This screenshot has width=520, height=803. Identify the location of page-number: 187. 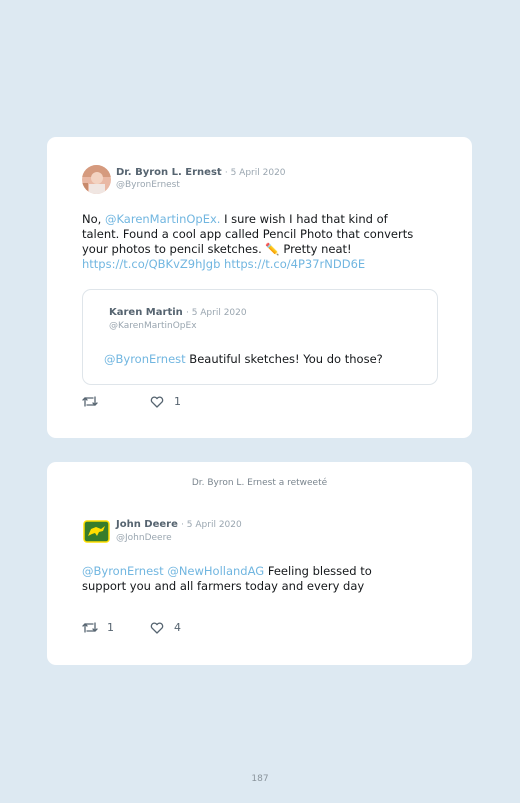
(260, 779).